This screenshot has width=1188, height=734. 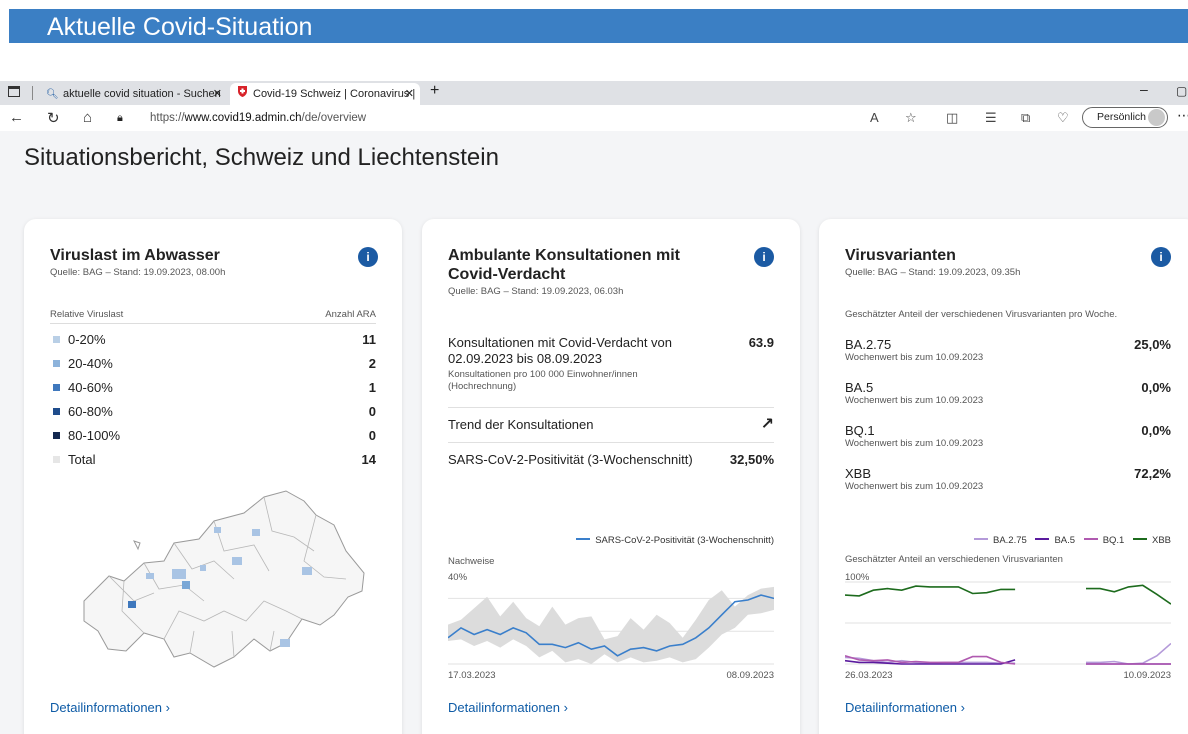 What do you see at coordinates (87, 117) in the screenshot?
I see `home-icon: ⌂` at bounding box center [87, 117].